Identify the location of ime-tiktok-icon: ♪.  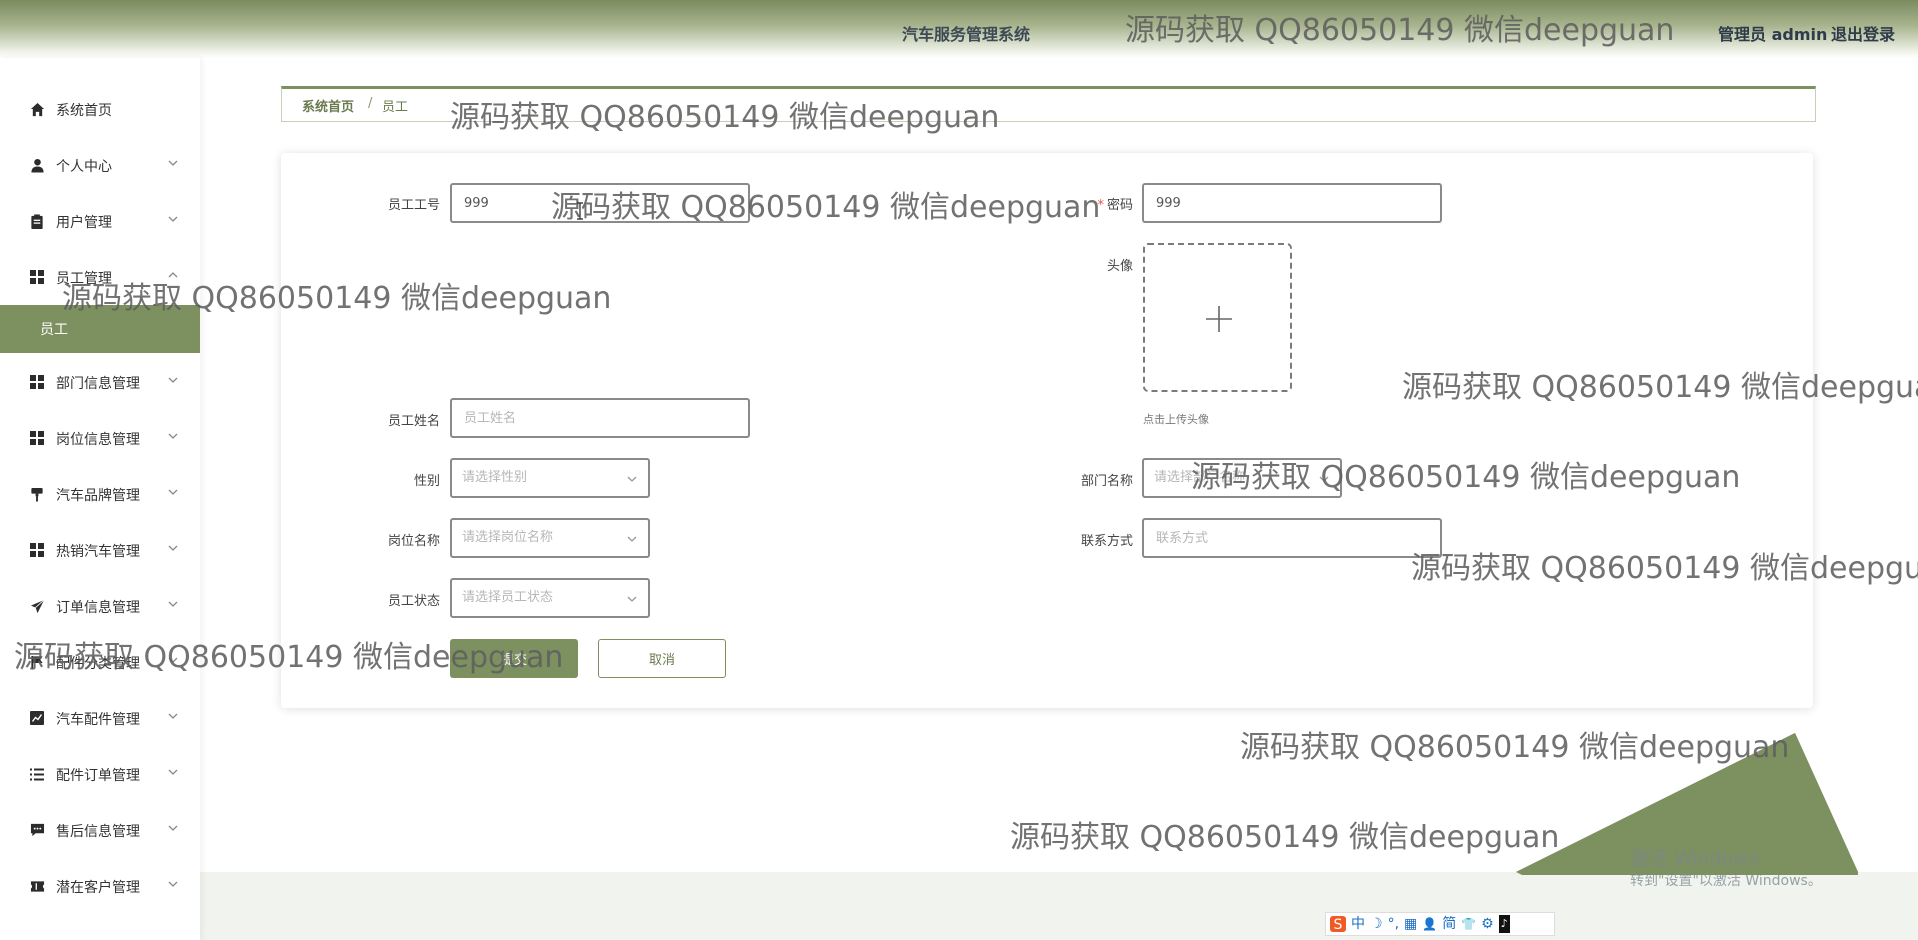
(1504, 924).